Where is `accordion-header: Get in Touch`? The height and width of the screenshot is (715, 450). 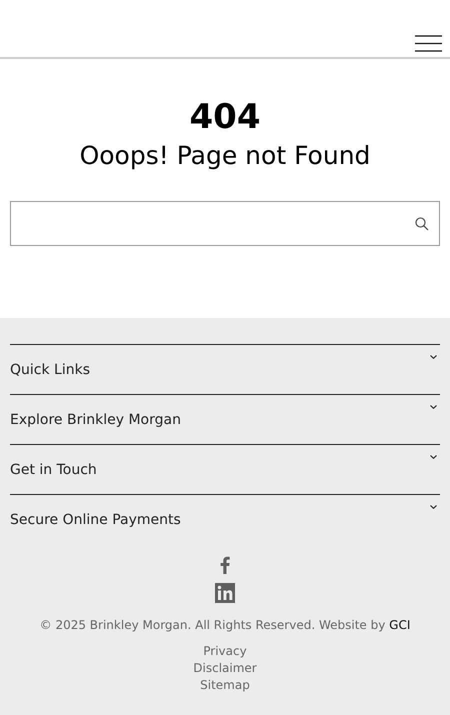 accordion-header: Get in Touch is located at coordinates (225, 469).